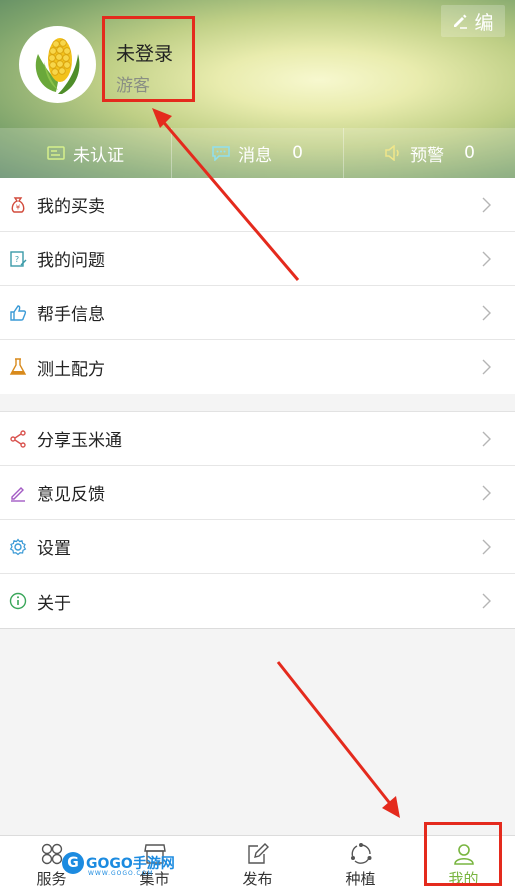 This screenshot has height=889, width=515. I want to click on menu-label: 我的问题, so click(71, 261).